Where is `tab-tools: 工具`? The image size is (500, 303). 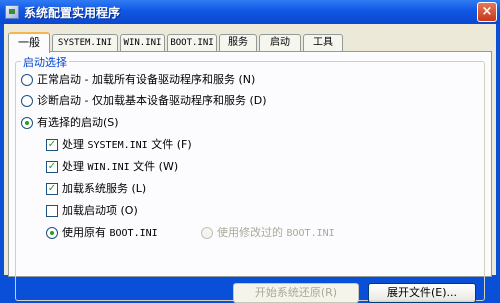 tab-tools: 工具 is located at coordinates (323, 42).